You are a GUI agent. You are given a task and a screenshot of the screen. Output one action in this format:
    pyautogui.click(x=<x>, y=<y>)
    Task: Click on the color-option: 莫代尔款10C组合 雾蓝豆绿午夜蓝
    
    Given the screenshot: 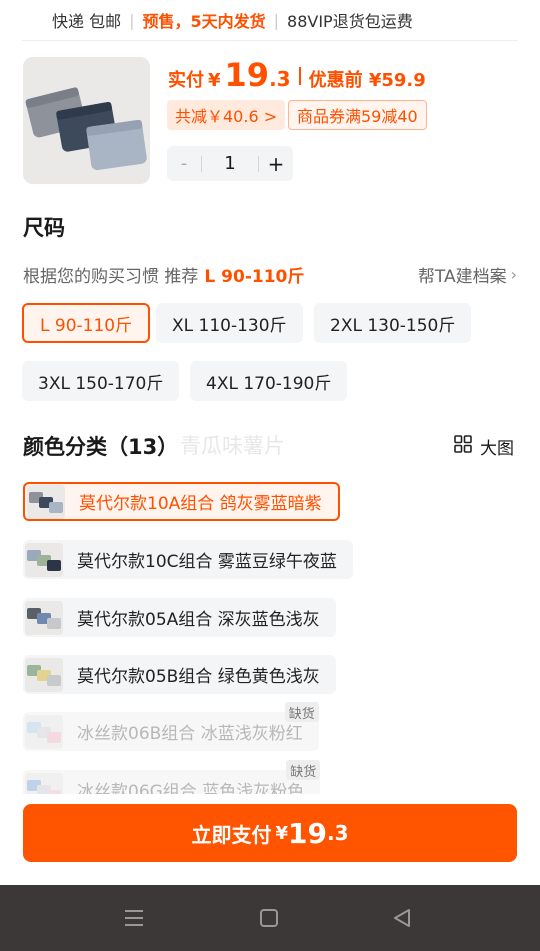 What is the action you would take?
    pyautogui.click(x=188, y=559)
    